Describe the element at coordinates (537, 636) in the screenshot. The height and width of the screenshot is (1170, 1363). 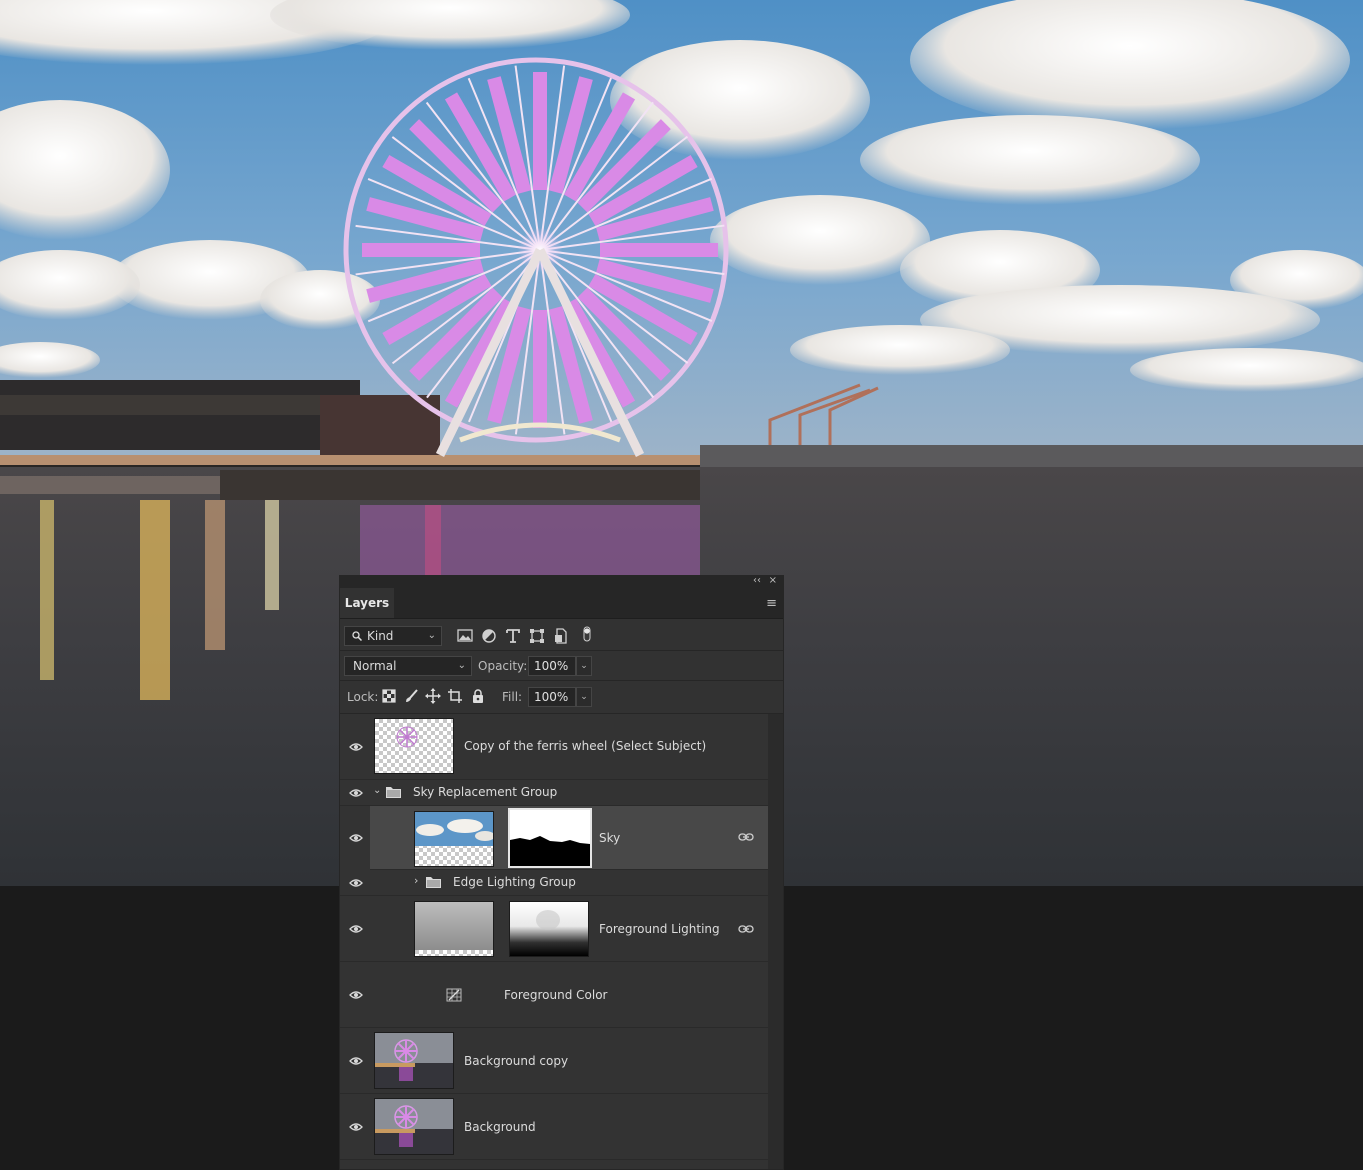
I see `shape-filter-icon` at that location.